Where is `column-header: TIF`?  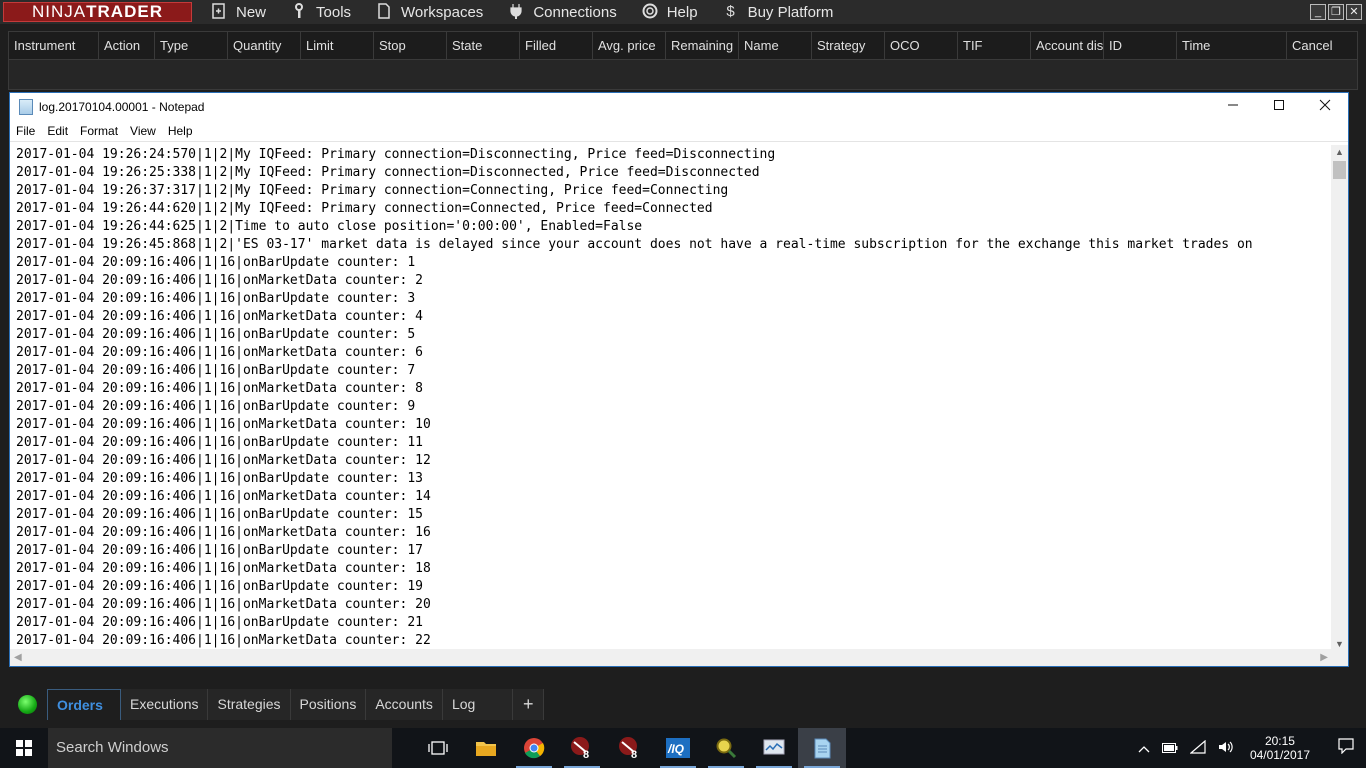 column-header: TIF is located at coordinates (994, 45).